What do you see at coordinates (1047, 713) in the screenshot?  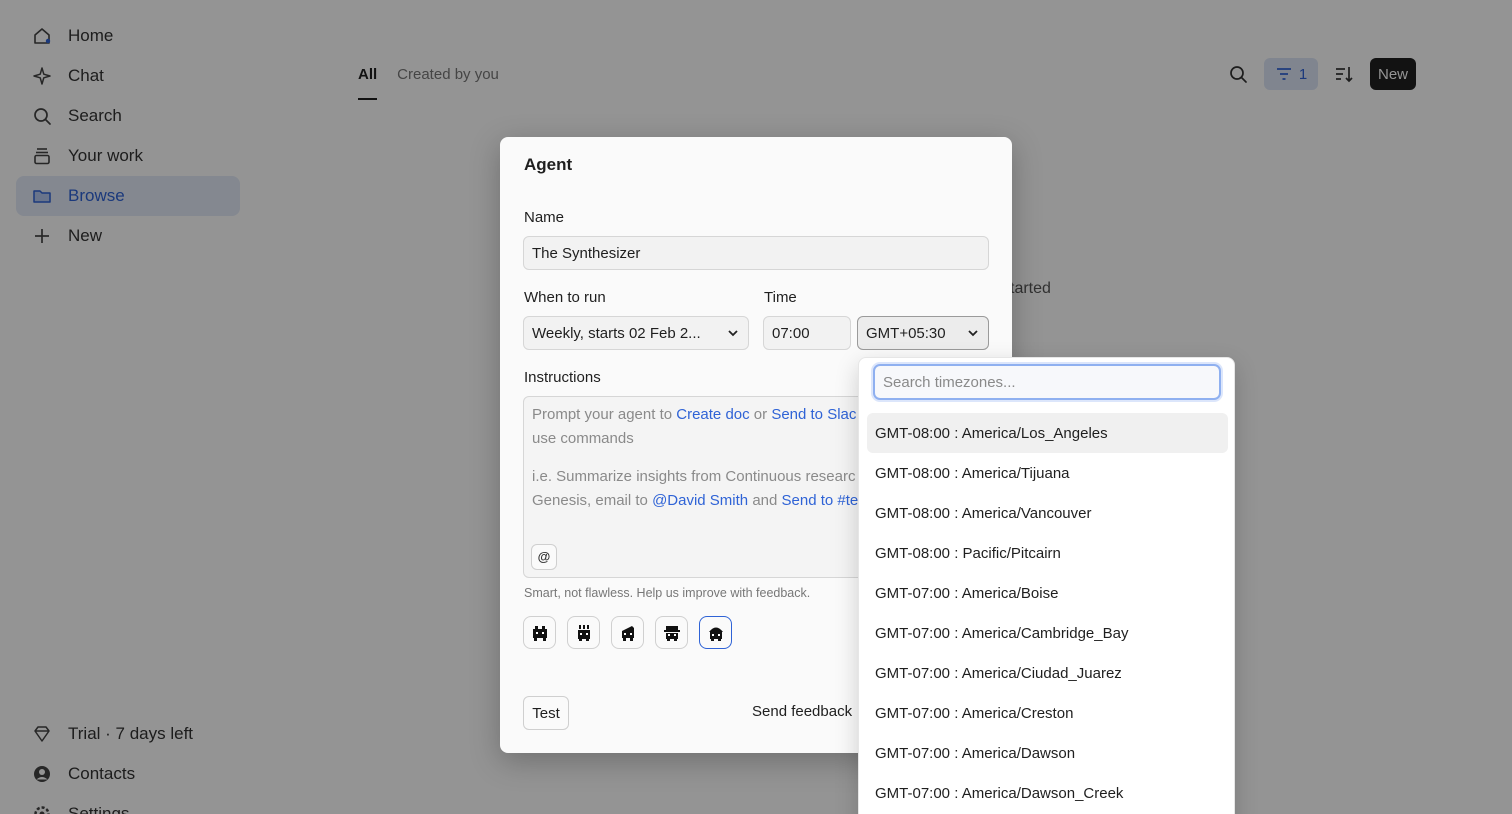 I see `timezone-option: GMT-07:00 : America/Creston` at bounding box center [1047, 713].